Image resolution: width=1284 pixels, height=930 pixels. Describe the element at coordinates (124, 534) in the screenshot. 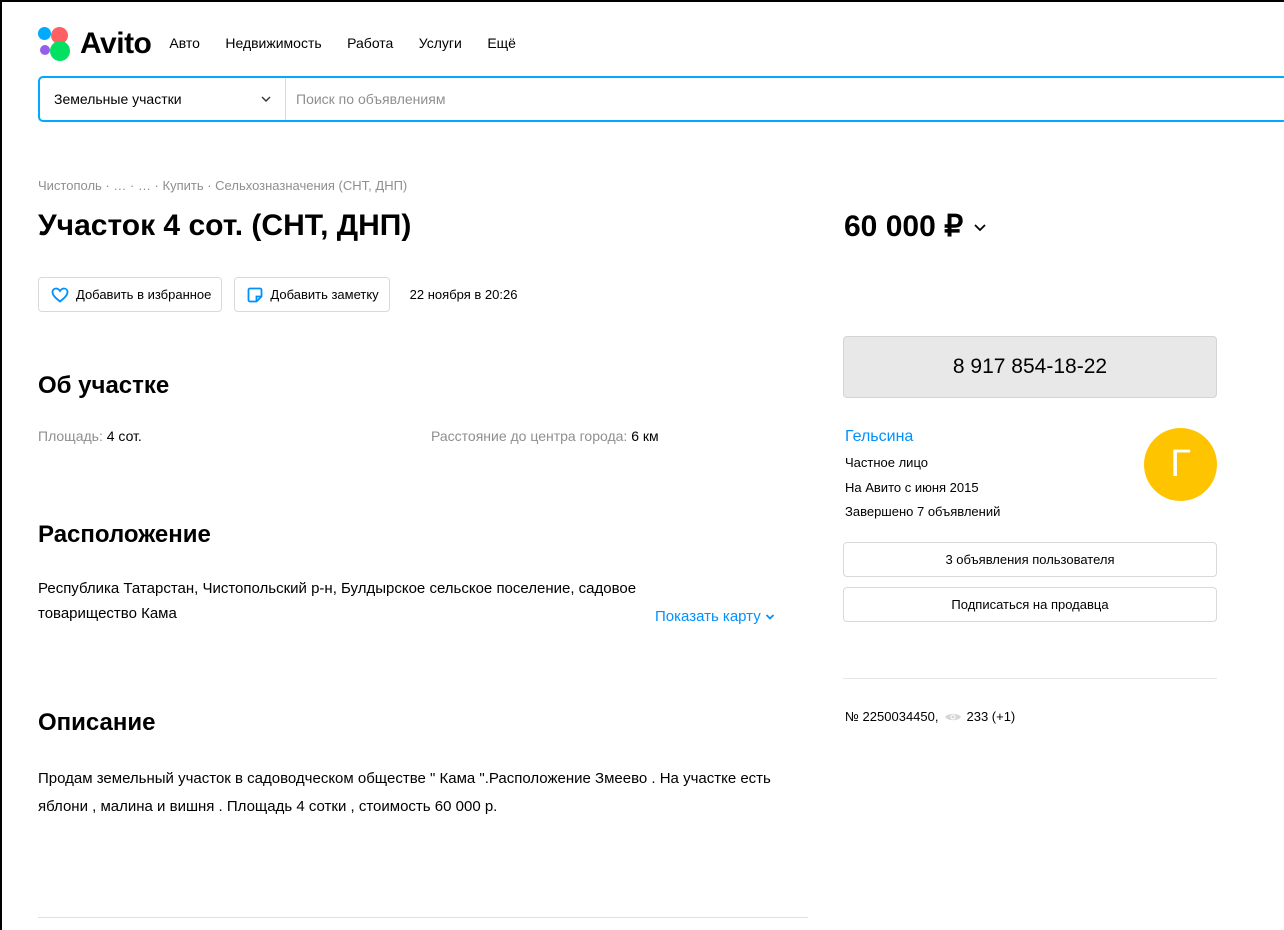

I see `section-heading-location: Расположение` at that location.